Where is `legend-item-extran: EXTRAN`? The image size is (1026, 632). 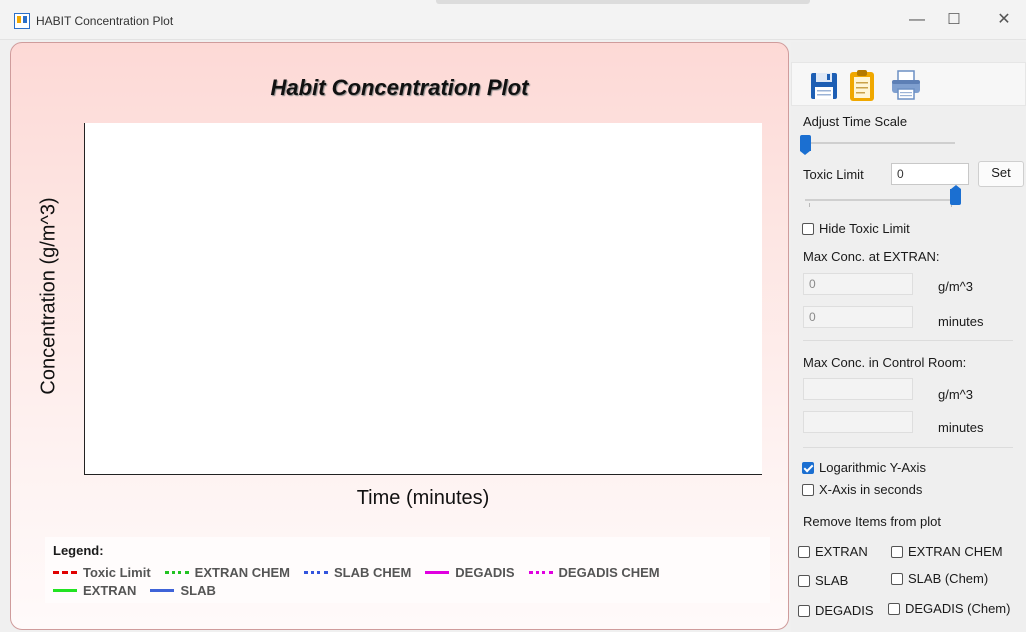
legend-item-extran: EXTRAN is located at coordinates (94, 590).